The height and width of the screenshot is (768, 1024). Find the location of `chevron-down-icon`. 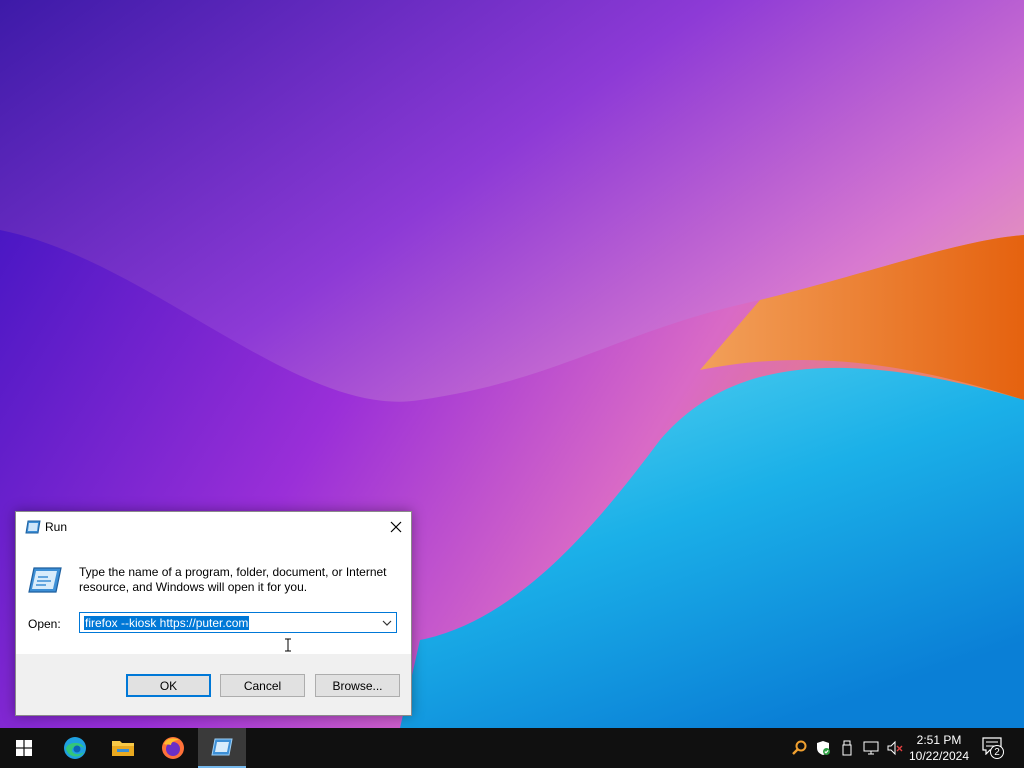

chevron-down-icon is located at coordinates (387, 623).